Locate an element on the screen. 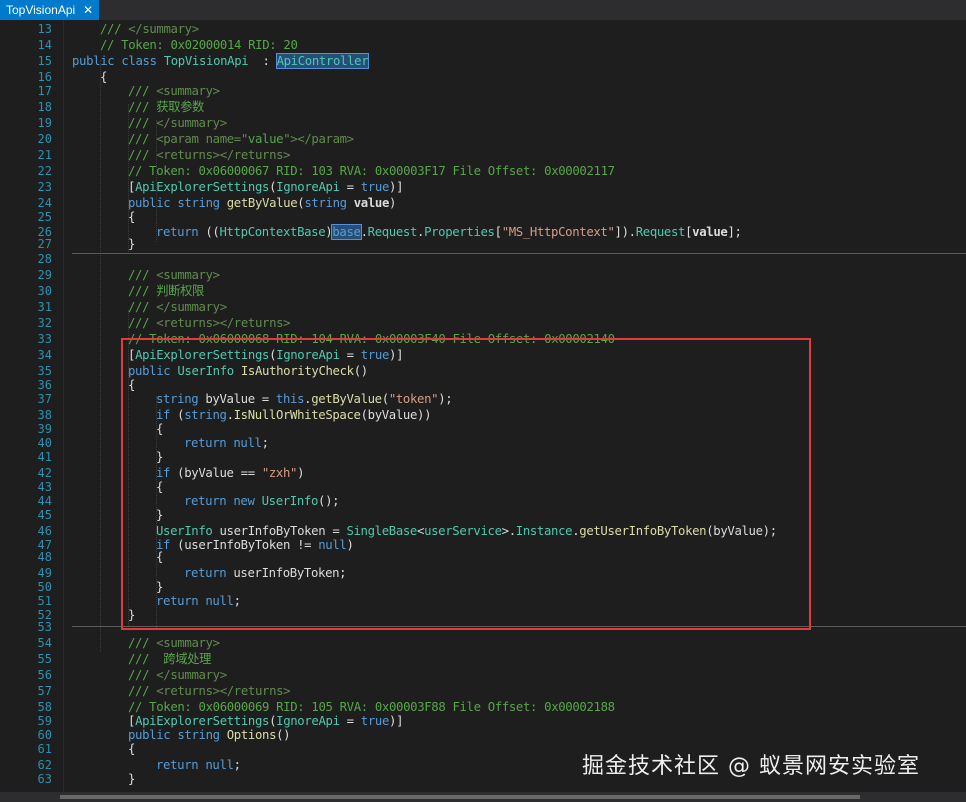 The image size is (966, 802). code-token: Properties is located at coordinates (459, 232).